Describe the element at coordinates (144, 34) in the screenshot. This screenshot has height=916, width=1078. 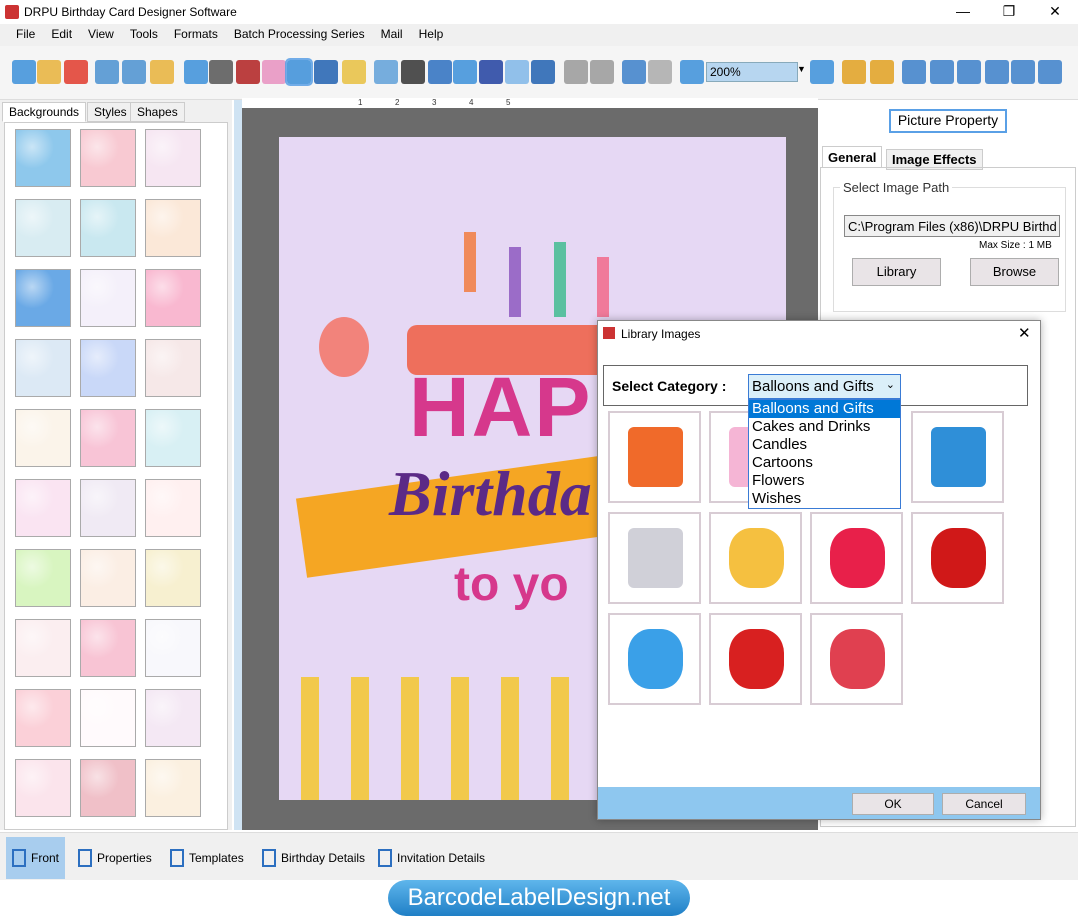
I see `menu-tools: Tools` at that location.